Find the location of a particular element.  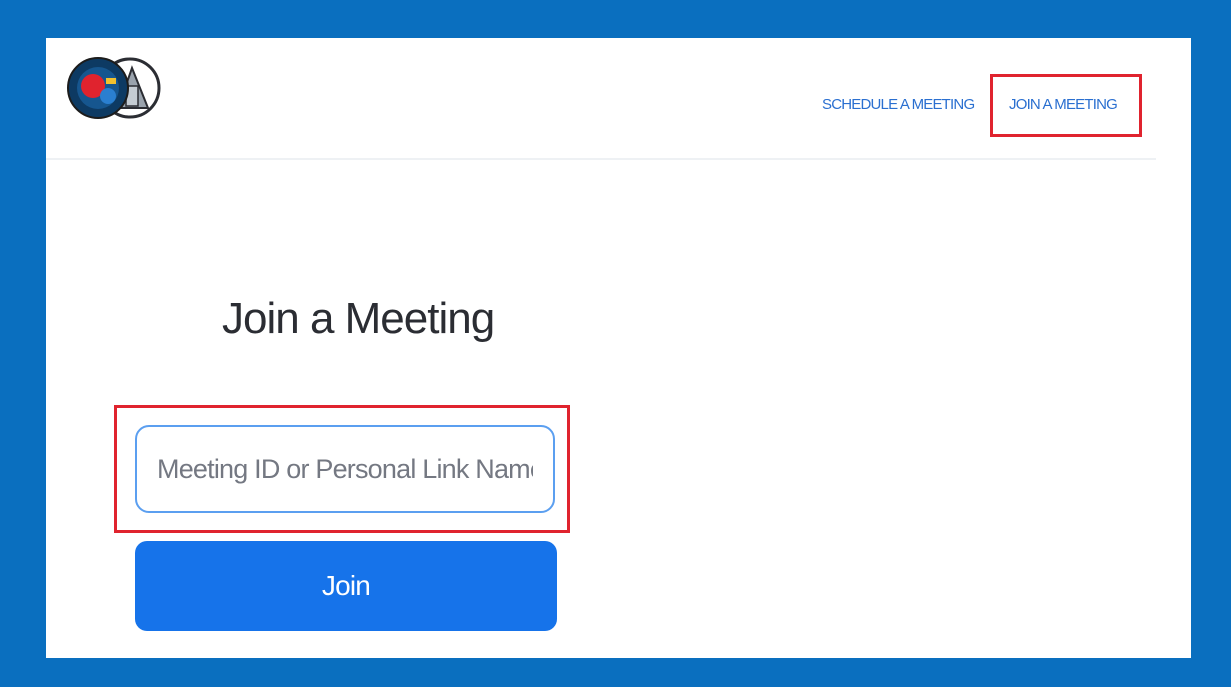

highlight-box-join-link is located at coordinates (1066, 105).